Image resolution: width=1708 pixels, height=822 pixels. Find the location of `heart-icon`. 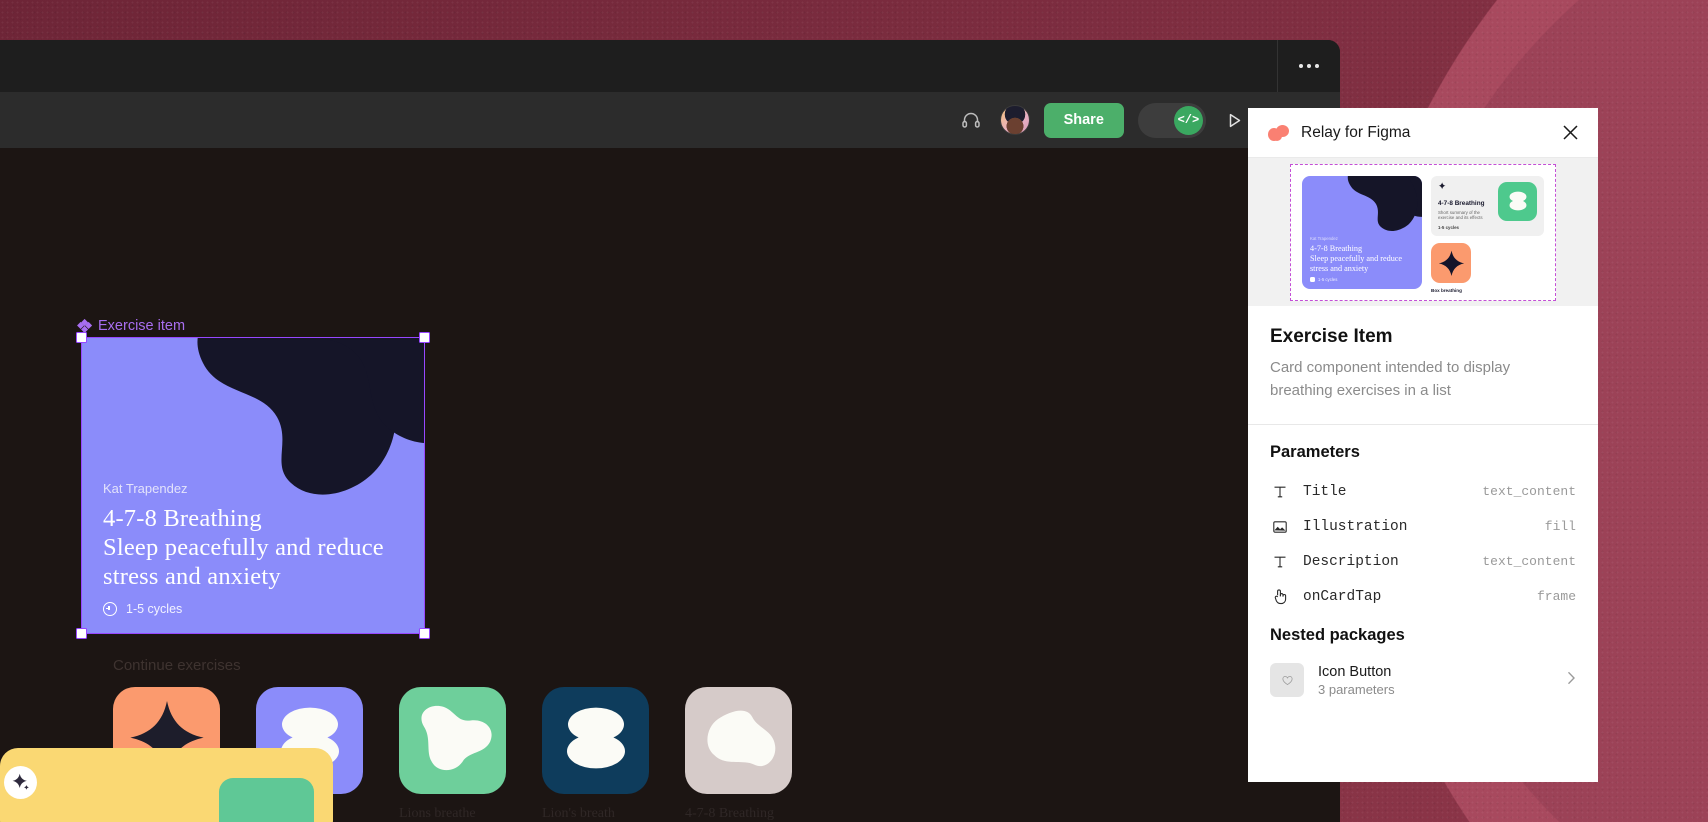

heart-icon is located at coordinates (1287, 680).